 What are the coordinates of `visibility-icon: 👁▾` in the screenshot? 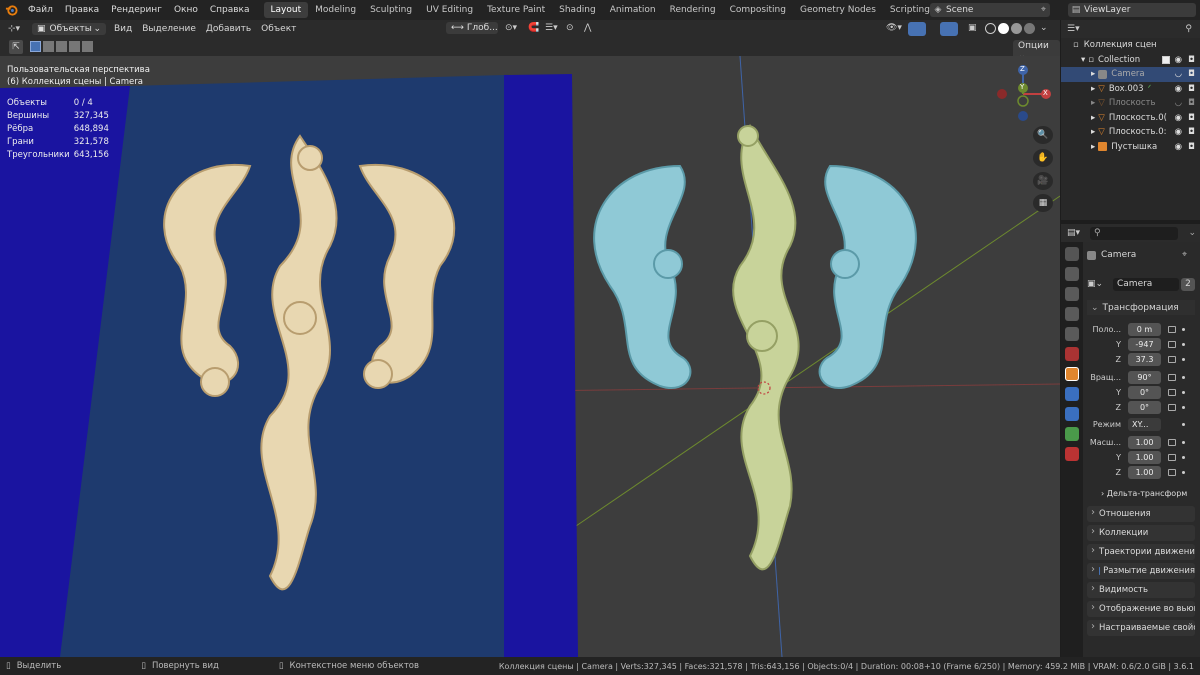 It's located at (894, 28).